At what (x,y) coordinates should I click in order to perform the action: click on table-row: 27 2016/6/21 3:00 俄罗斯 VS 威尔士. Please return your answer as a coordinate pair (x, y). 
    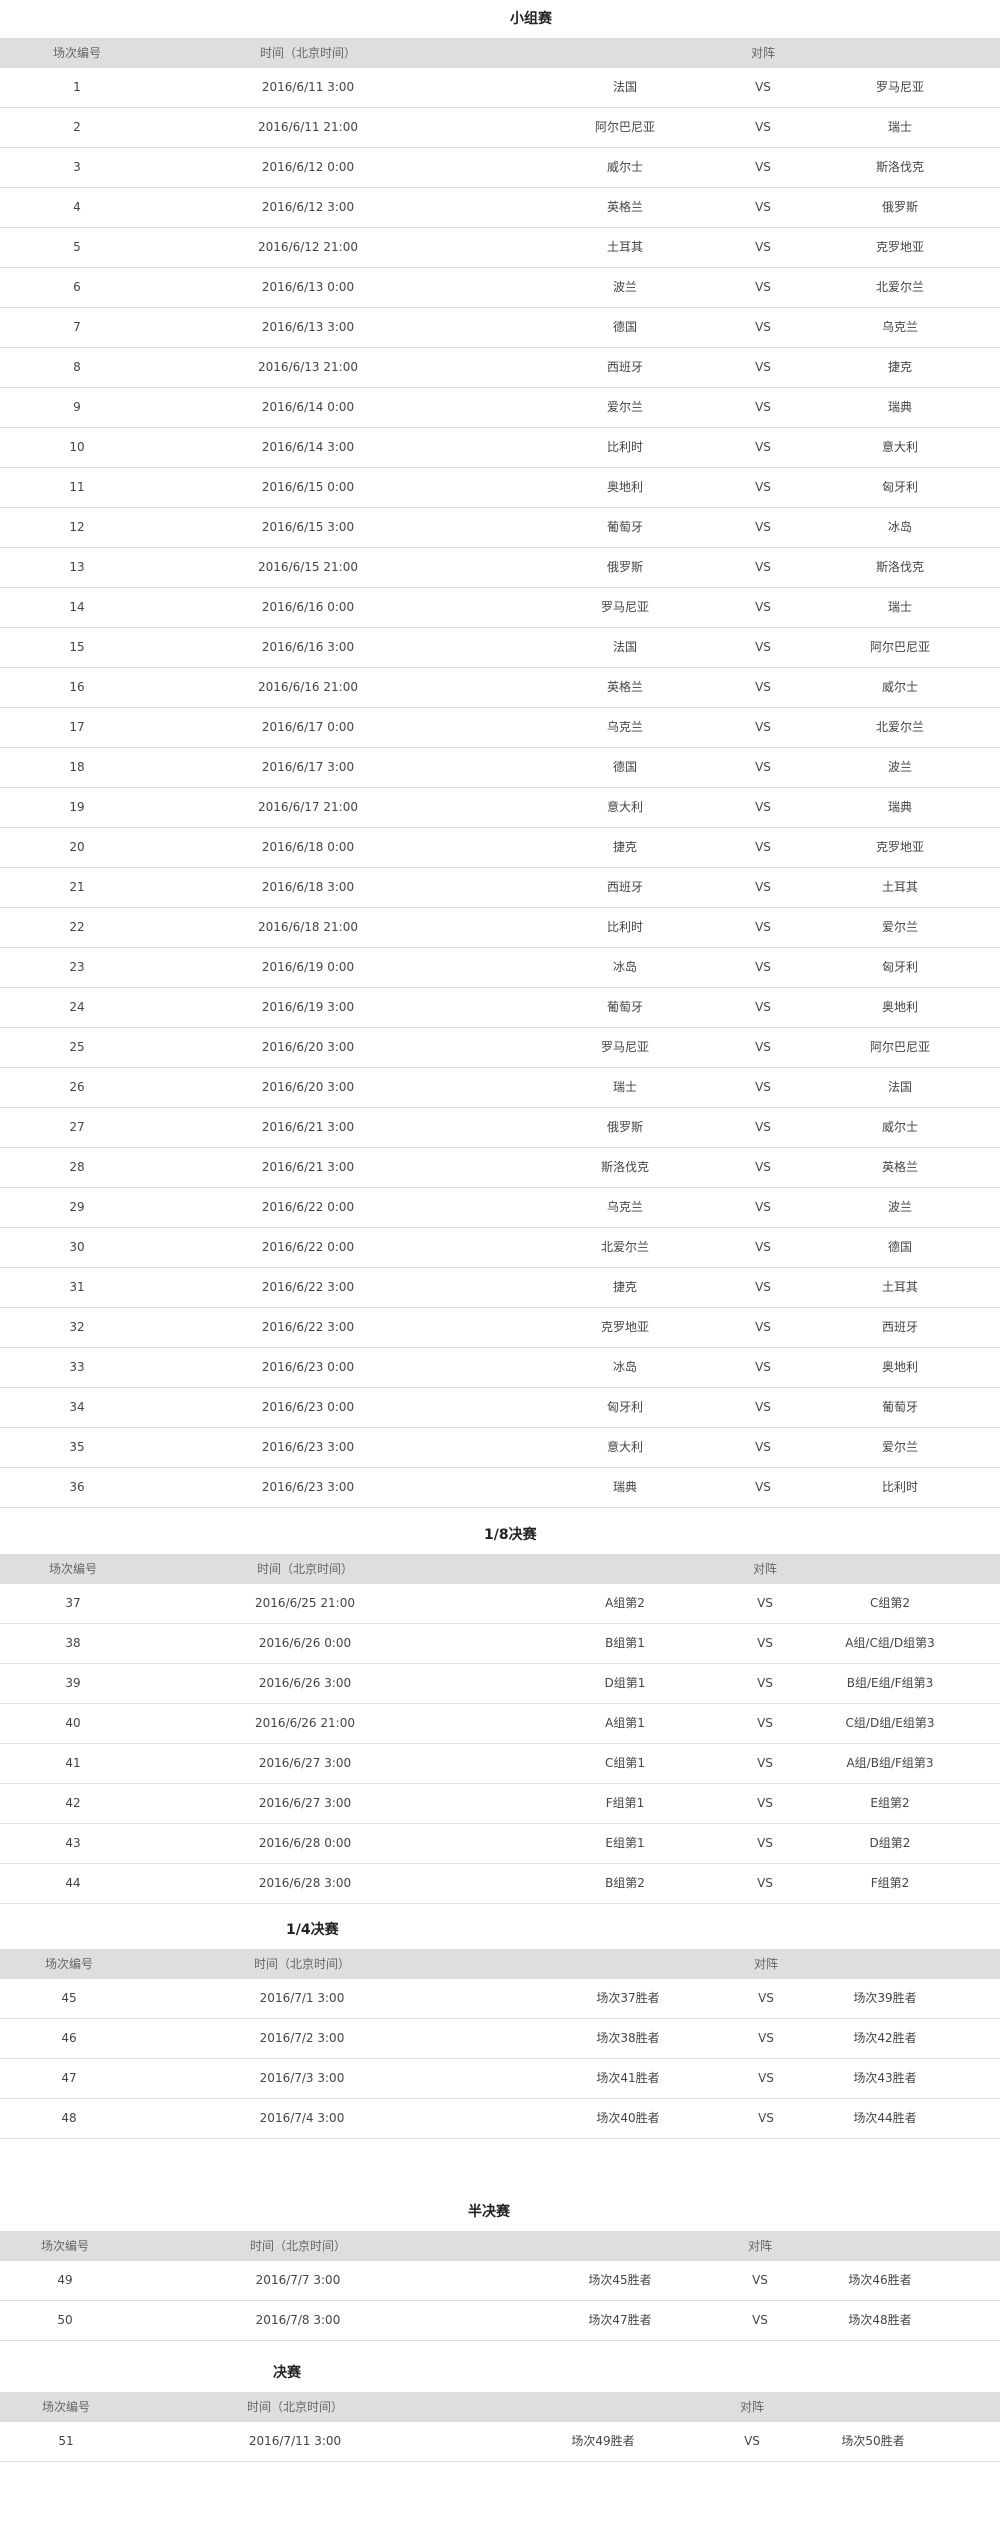
    Looking at the image, I should click on (500, 1128).